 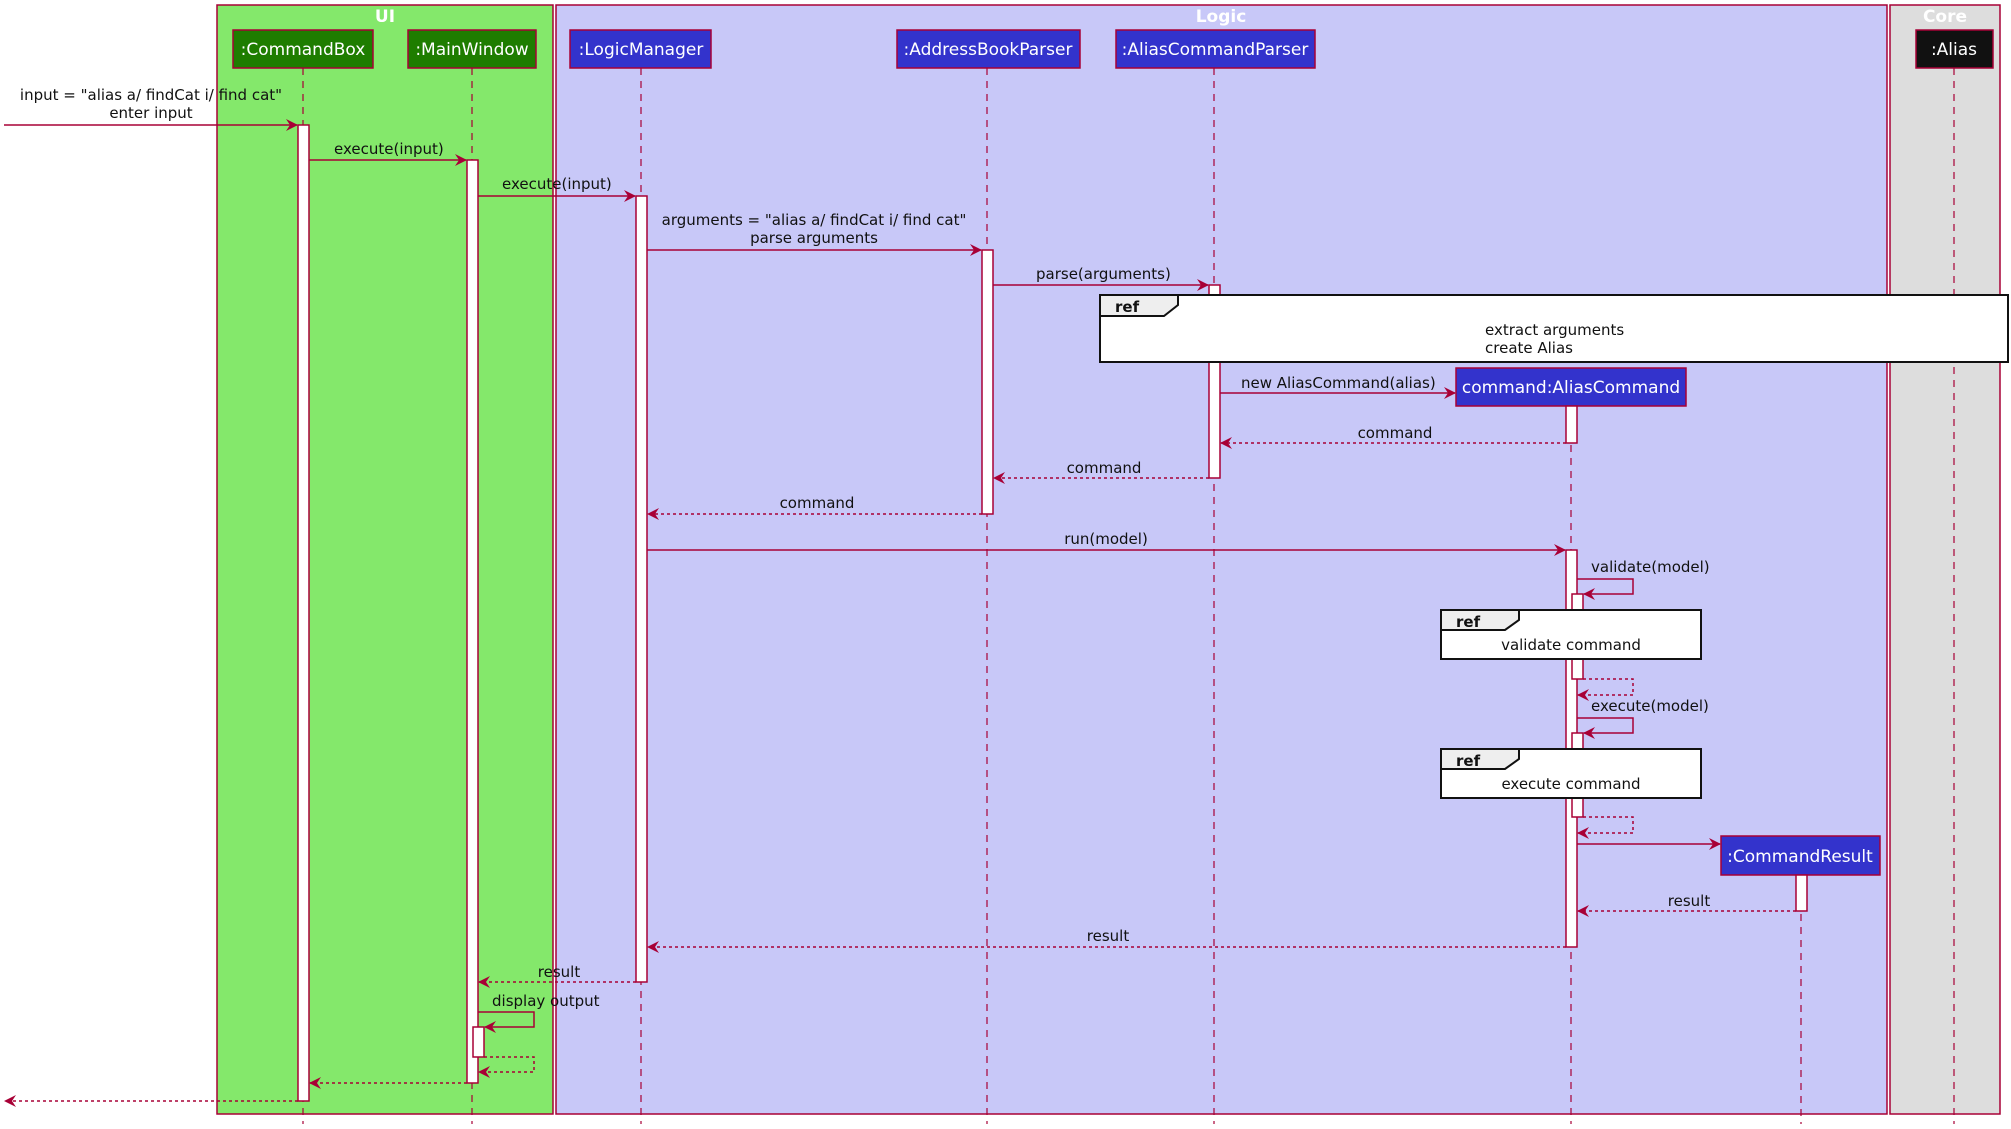 I want to click on activation-addressbookparser, so click(x=987, y=382).